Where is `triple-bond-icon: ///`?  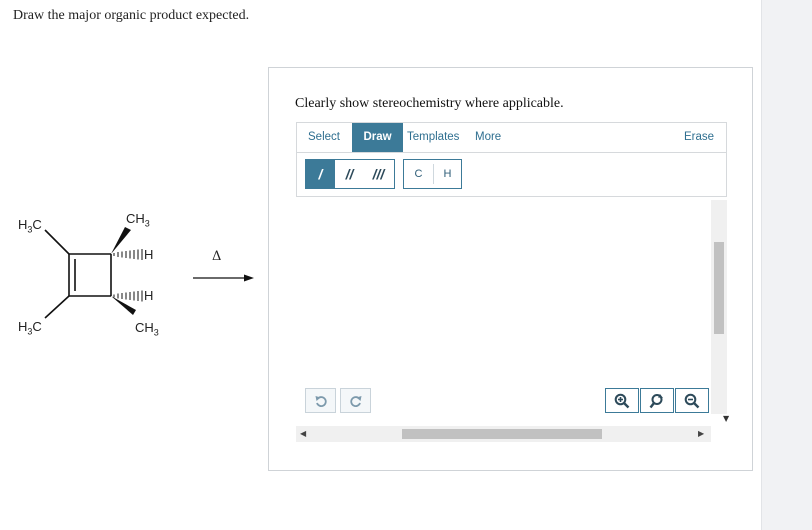 triple-bond-icon: /// is located at coordinates (378, 174).